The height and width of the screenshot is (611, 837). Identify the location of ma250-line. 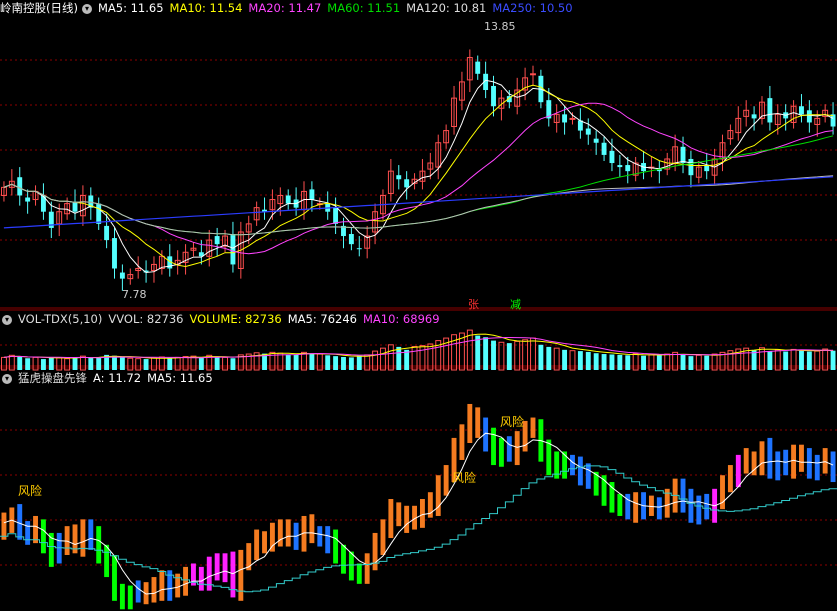
(418, 202).